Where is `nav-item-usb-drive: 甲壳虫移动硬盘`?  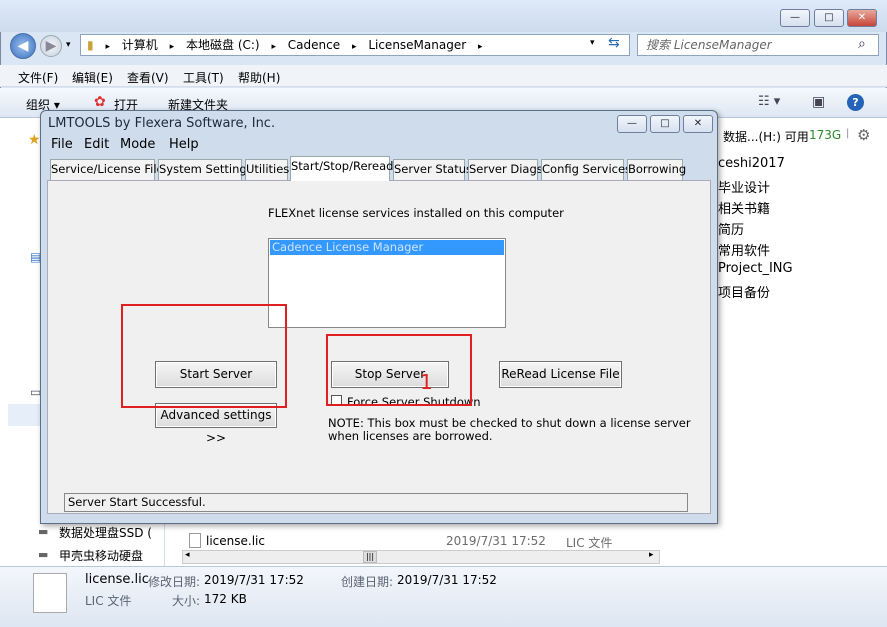
nav-item-usb-drive: 甲壳虫移动硬盘 is located at coordinates (101, 555).